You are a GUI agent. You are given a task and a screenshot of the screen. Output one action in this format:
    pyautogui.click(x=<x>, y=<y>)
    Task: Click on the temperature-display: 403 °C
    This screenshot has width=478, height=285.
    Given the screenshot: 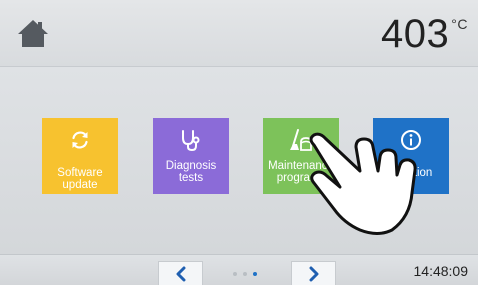 What is the action you would take?
    pyautogui.click(x=424, y=34)
    